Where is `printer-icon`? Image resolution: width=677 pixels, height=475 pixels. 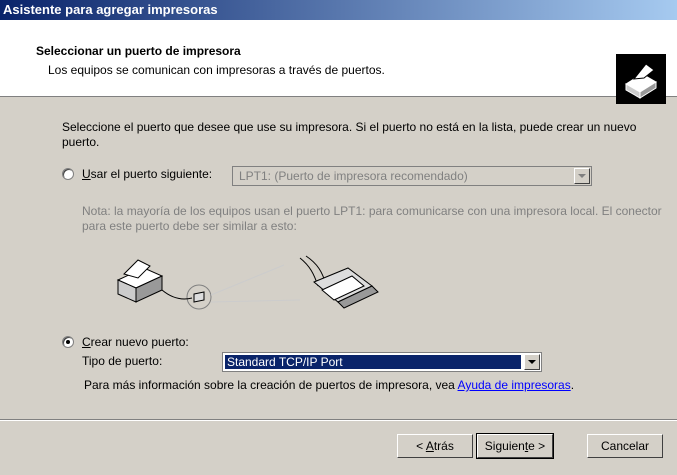 printer-icon is located at coordinates (641, 79).